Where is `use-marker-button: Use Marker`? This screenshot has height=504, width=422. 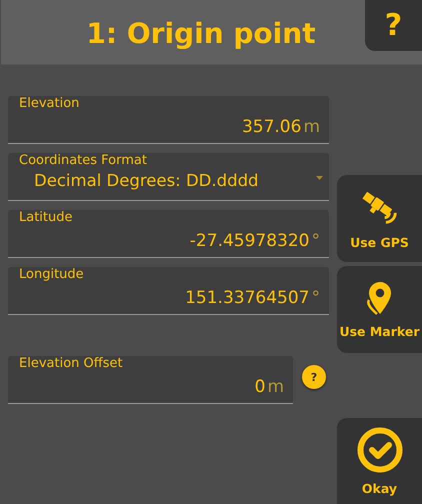
use-marker-button: Use Marker is located at coordinates (379, 309).